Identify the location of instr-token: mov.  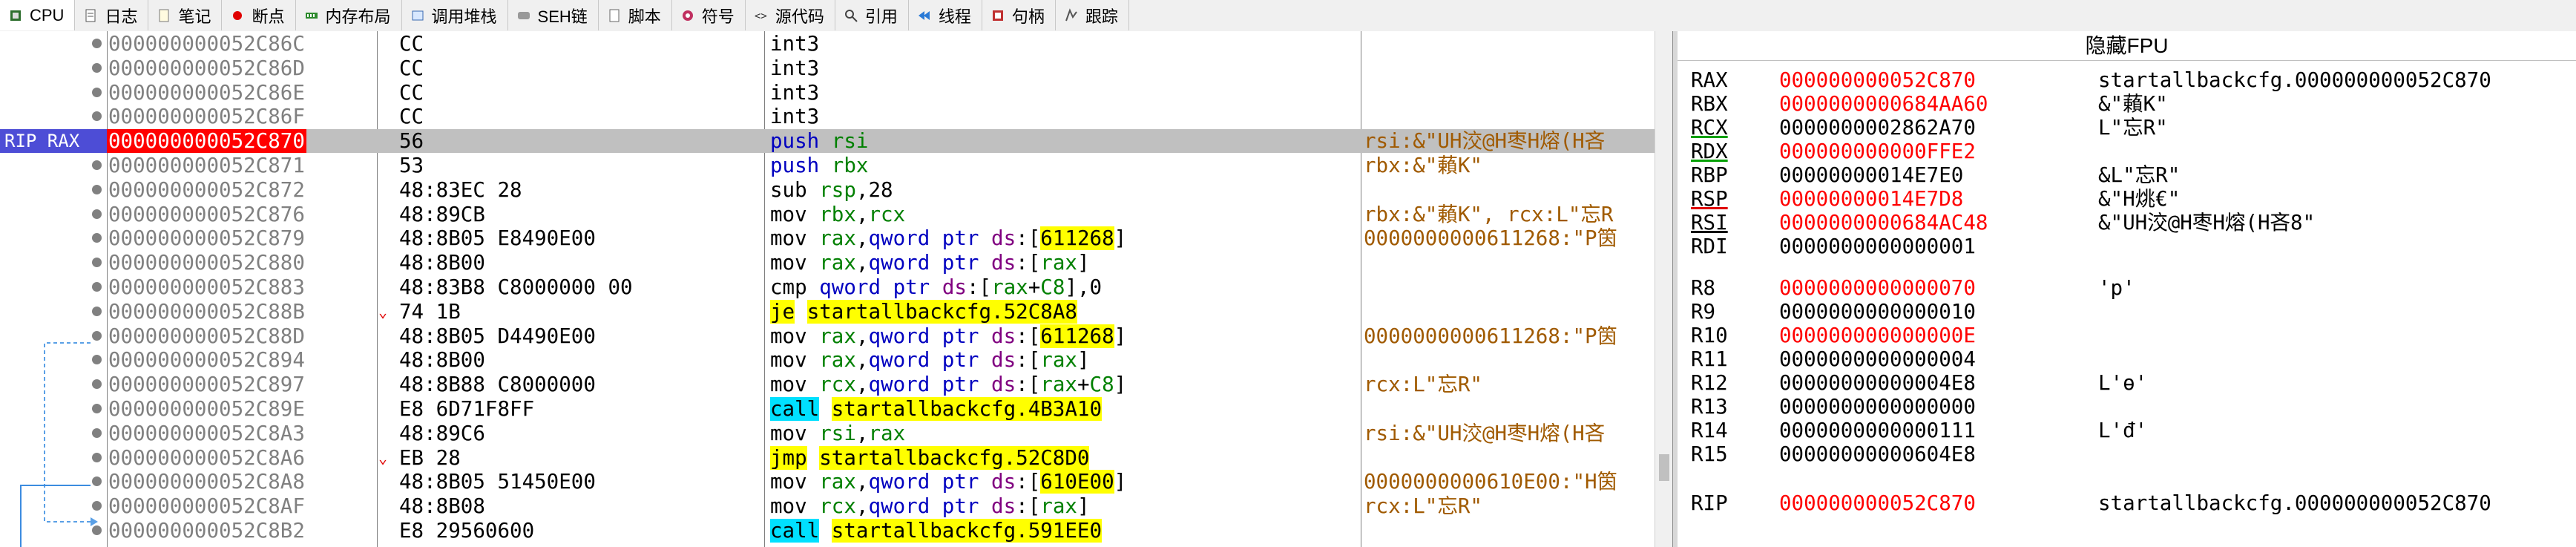
(795, 433).